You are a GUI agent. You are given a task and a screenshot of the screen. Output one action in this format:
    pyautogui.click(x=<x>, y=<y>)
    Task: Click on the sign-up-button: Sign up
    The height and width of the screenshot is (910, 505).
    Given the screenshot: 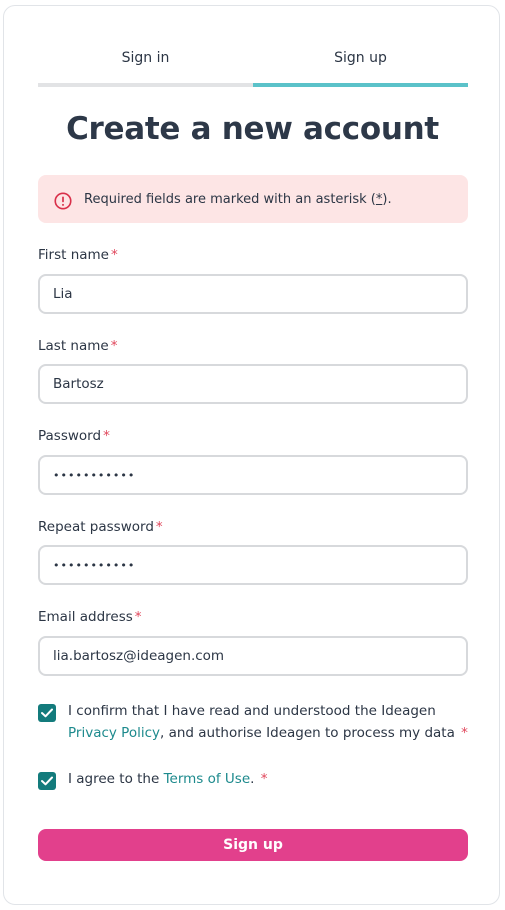 What is the action you would take?
    pyautogui.click(x=253, y=845)
    